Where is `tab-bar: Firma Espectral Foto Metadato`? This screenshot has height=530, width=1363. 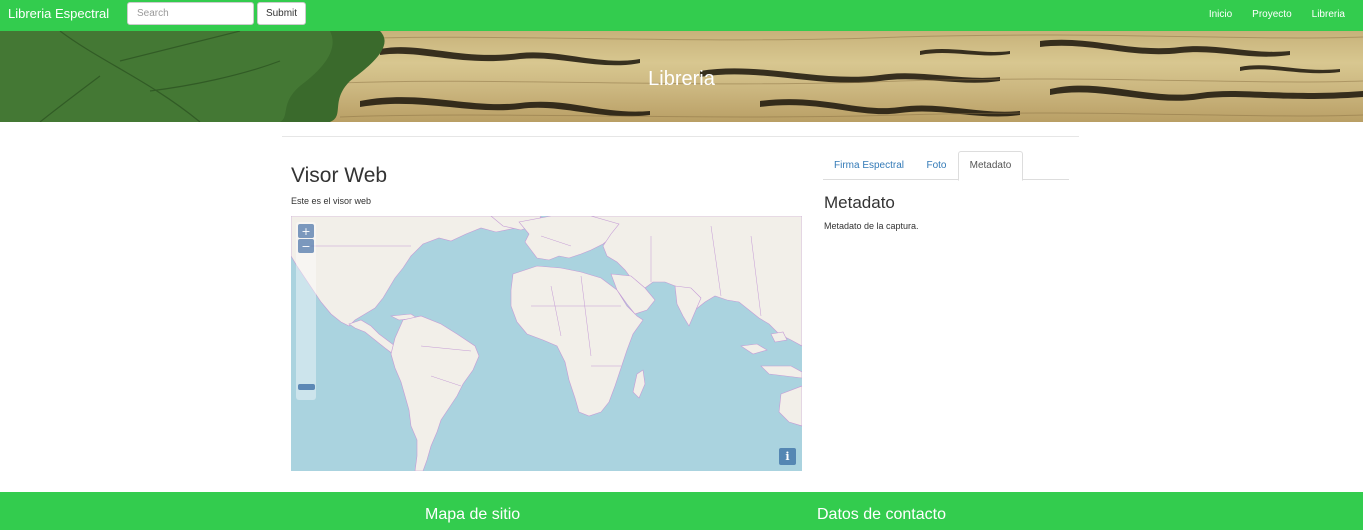 tab-bar: Firma Espectral Foto Metadato is located at coordinates (946, 166).